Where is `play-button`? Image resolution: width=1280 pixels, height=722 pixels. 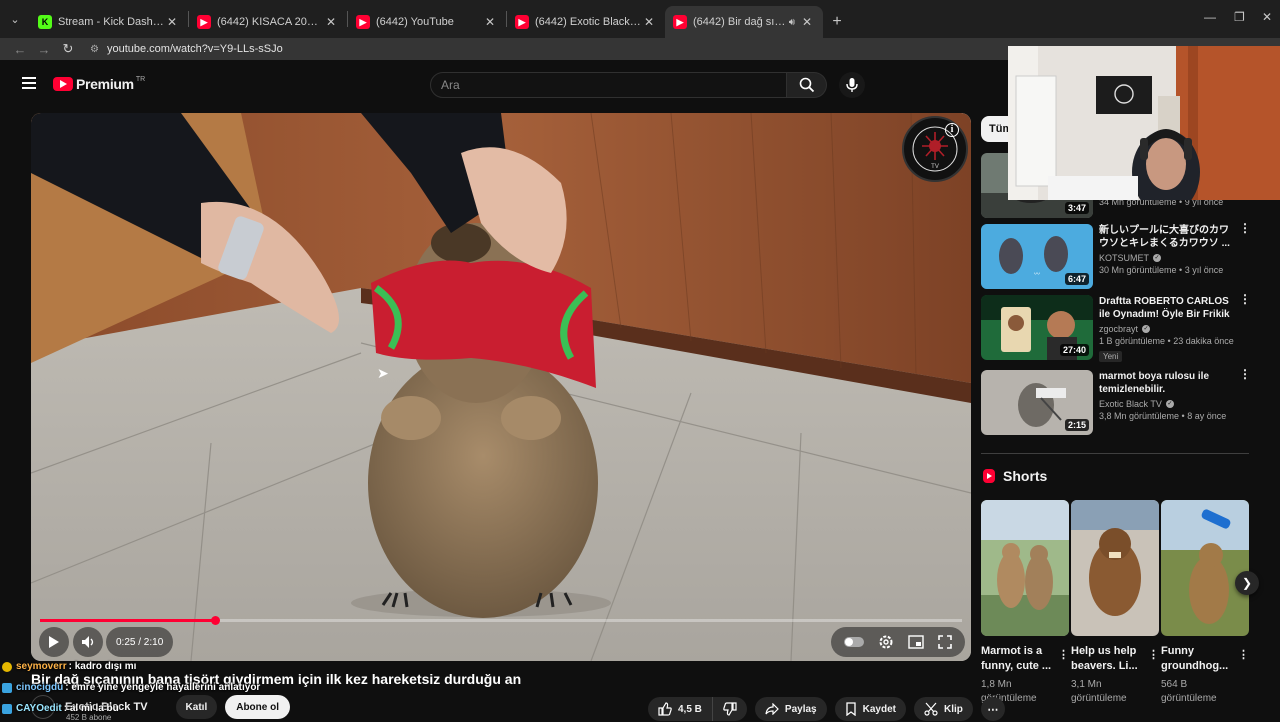 play-button is located at coordinates (54, 642).